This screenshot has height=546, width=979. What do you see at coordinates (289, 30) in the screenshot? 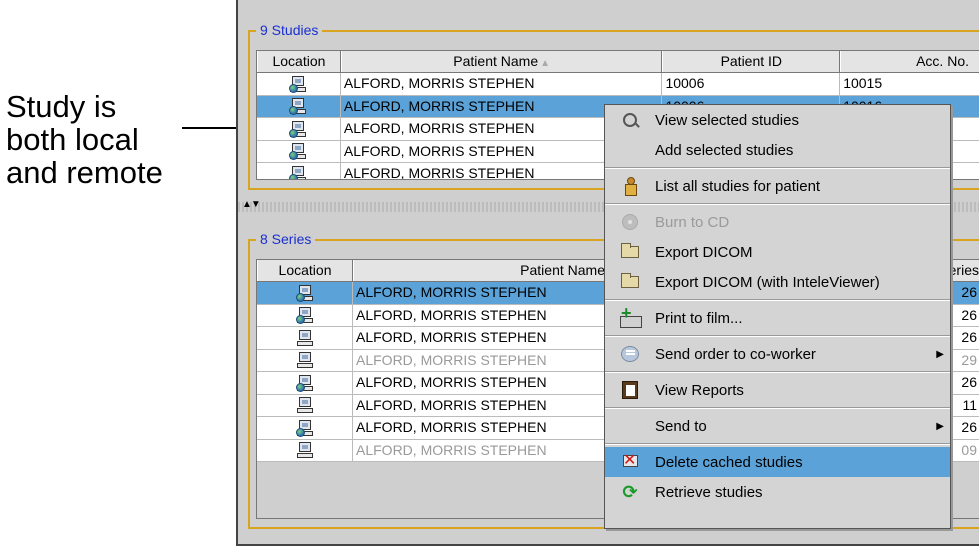
I see `studies-panel-title: 9 Studies` at bounding box center [289, 30].